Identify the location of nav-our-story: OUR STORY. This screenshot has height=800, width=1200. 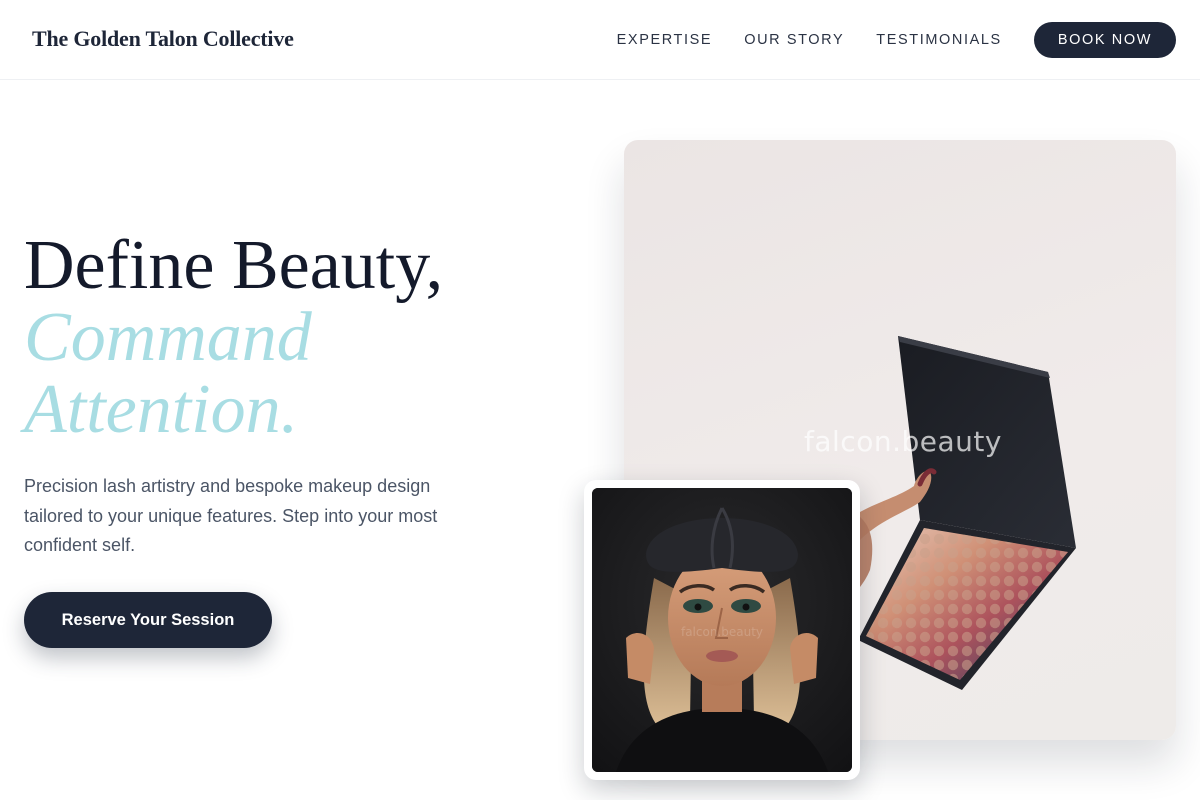
(794, 40).